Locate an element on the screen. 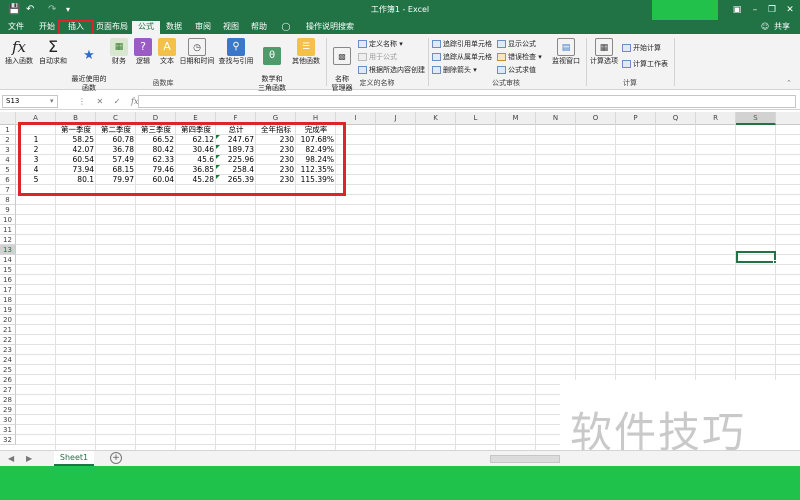 The image size is (800, 500). tab-home: 开始 is located at coordinates (47, 27).